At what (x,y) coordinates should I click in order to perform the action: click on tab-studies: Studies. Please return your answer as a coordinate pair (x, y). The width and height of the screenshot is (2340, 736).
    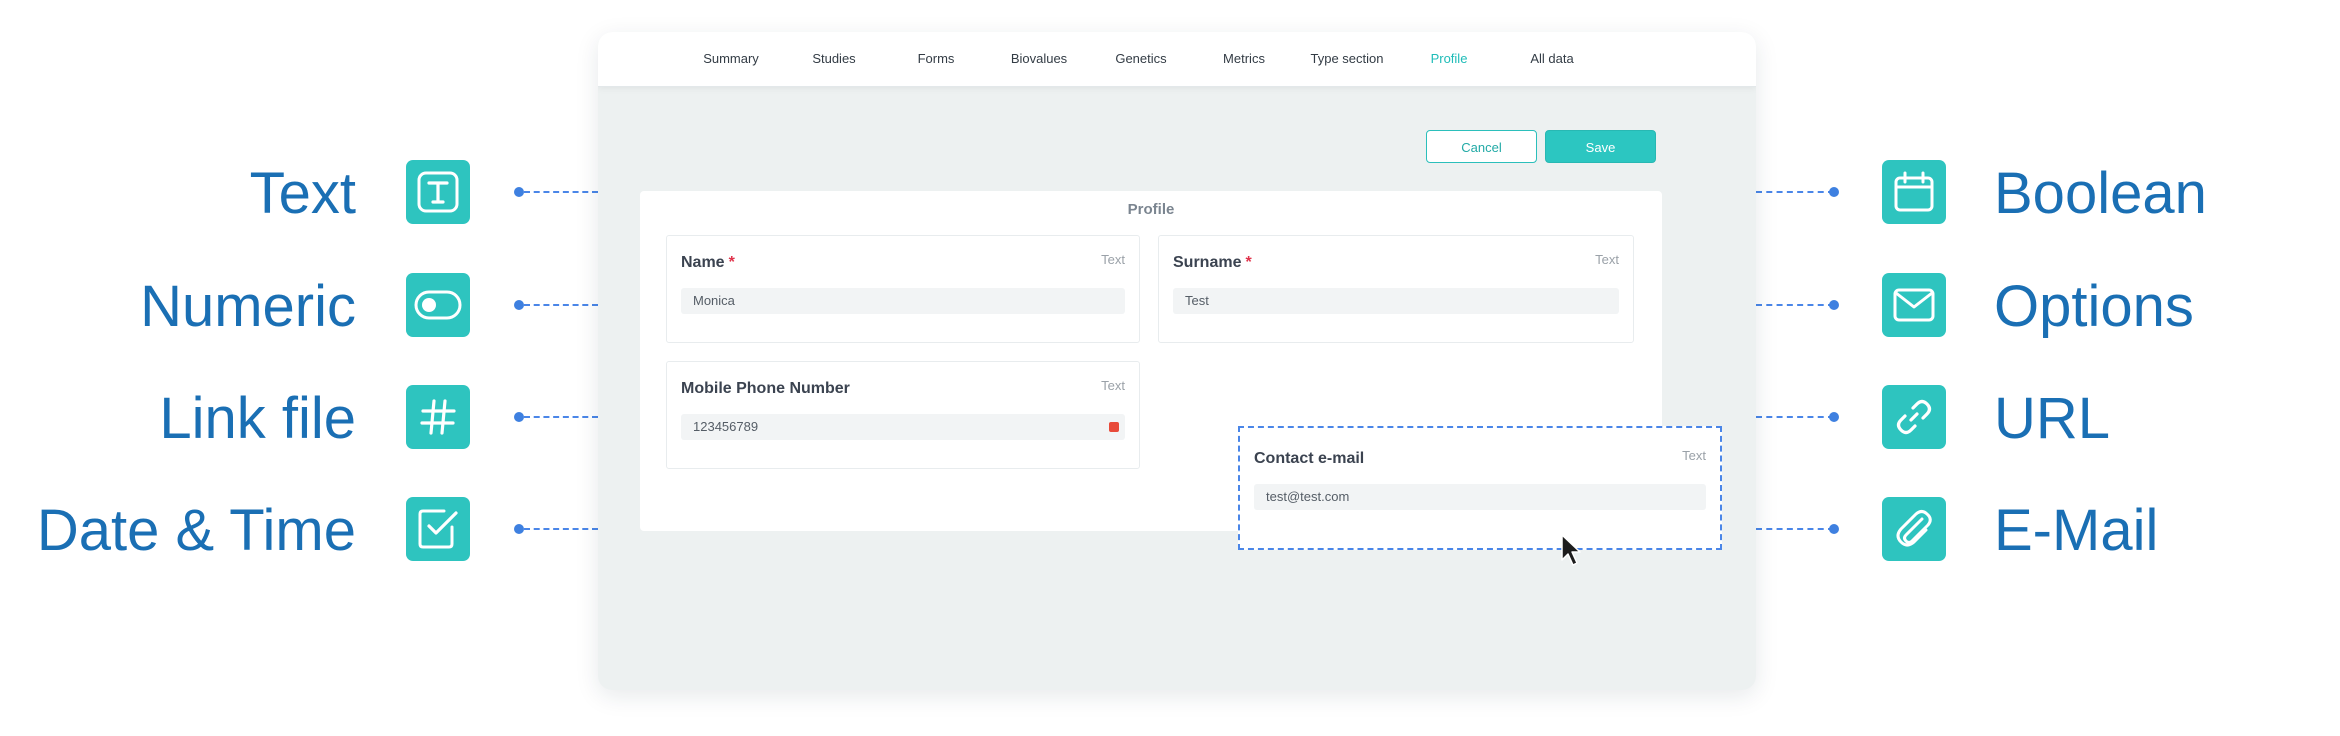
    Looking at the image, I should click on (833, 59).